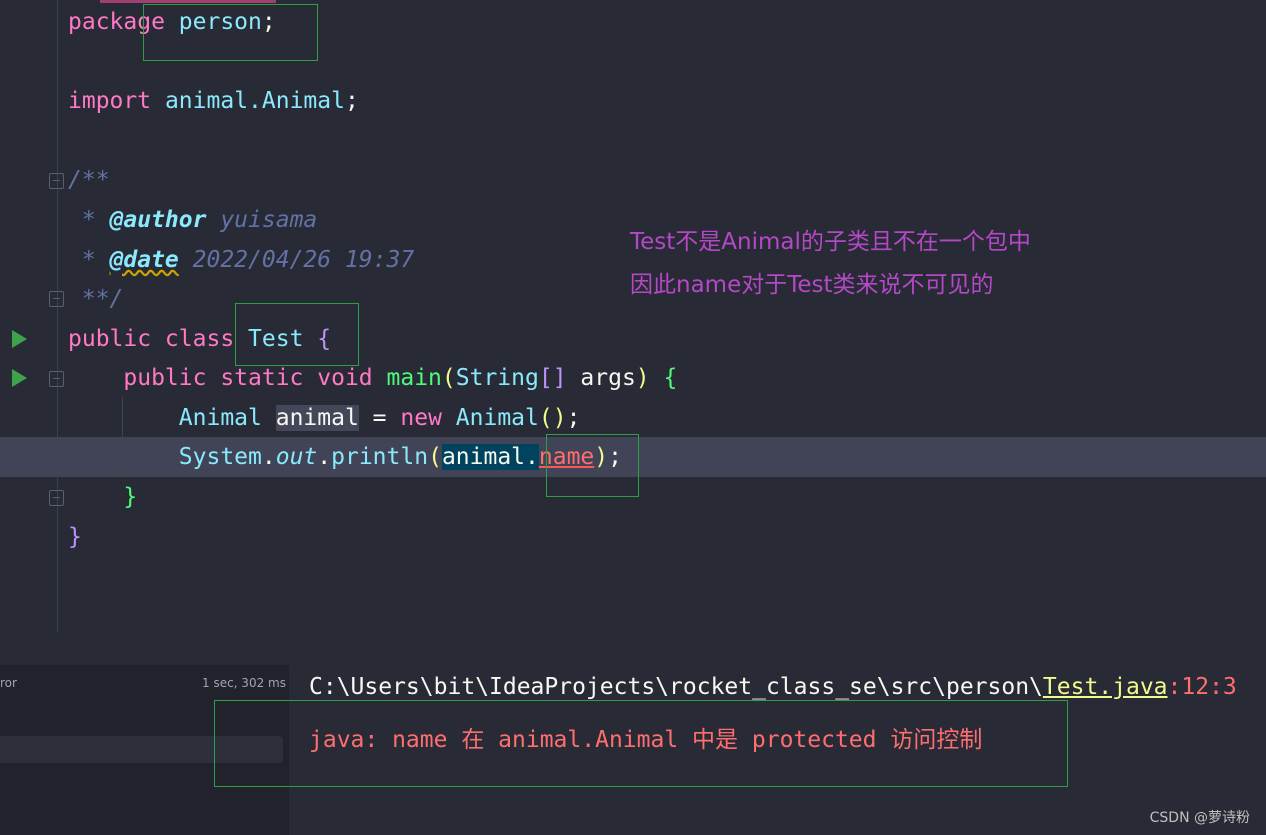 This screenshot has width=1266, height=835. What do you see at coordinates (75, 537) in the screenshot?
I see `code-line-close-class: }` at bounding box center [75, 537].